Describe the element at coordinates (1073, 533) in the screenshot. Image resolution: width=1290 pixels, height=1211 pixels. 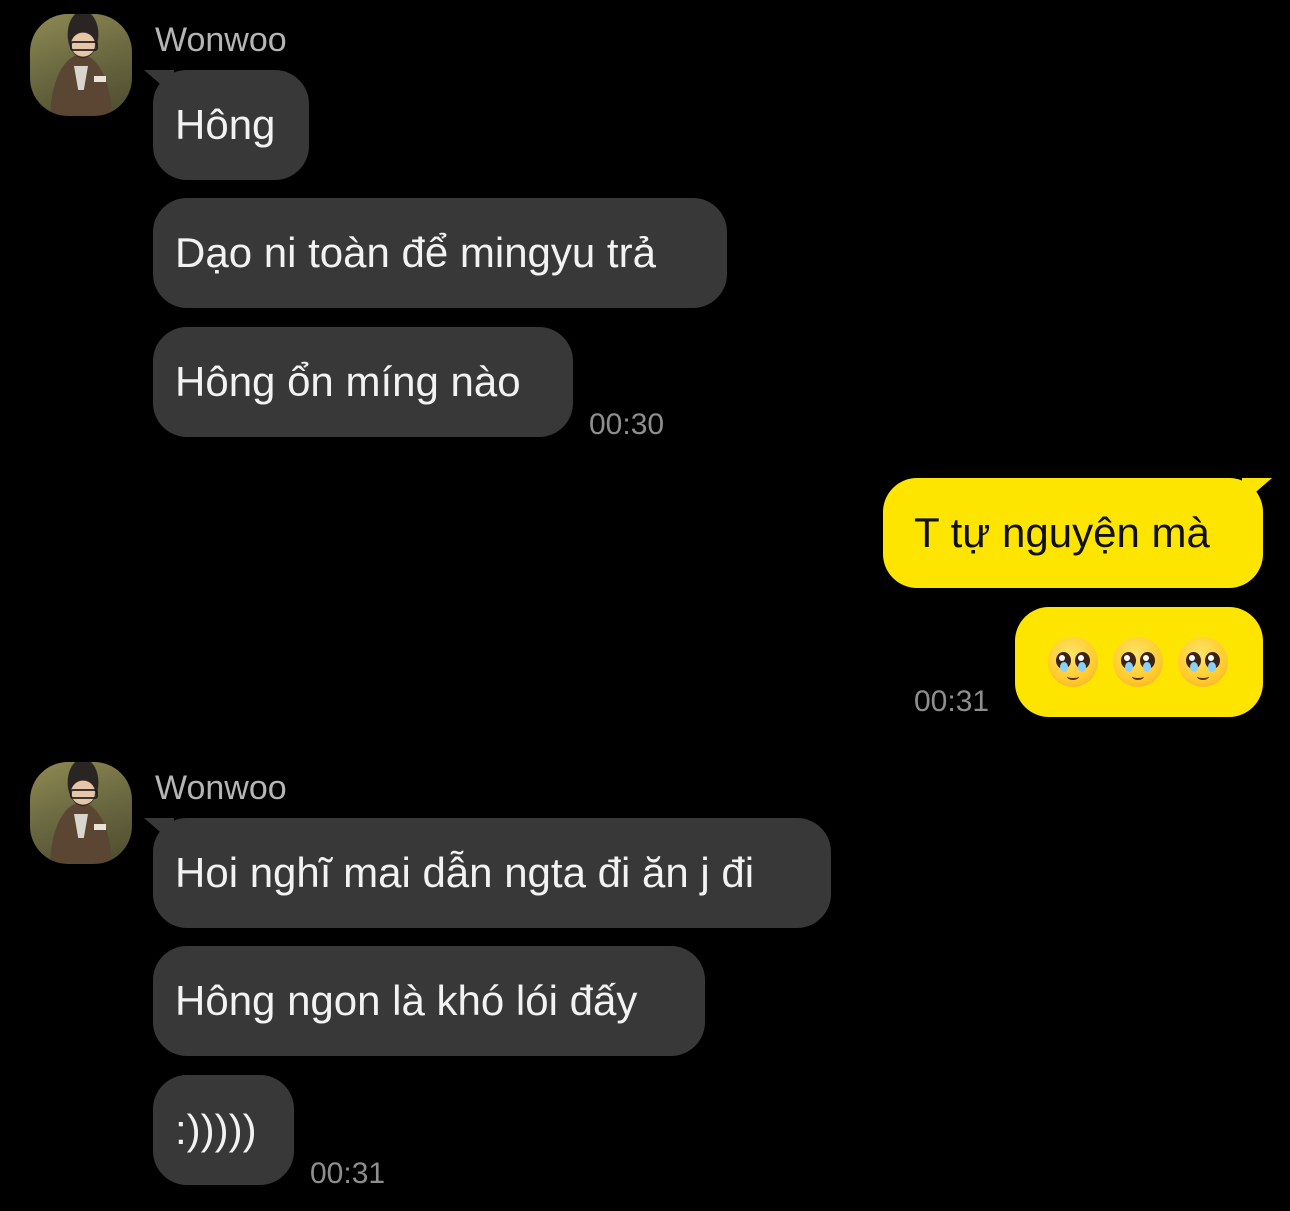
I see `message-bubble-outgoing: T tự nguyện mà` at that location.